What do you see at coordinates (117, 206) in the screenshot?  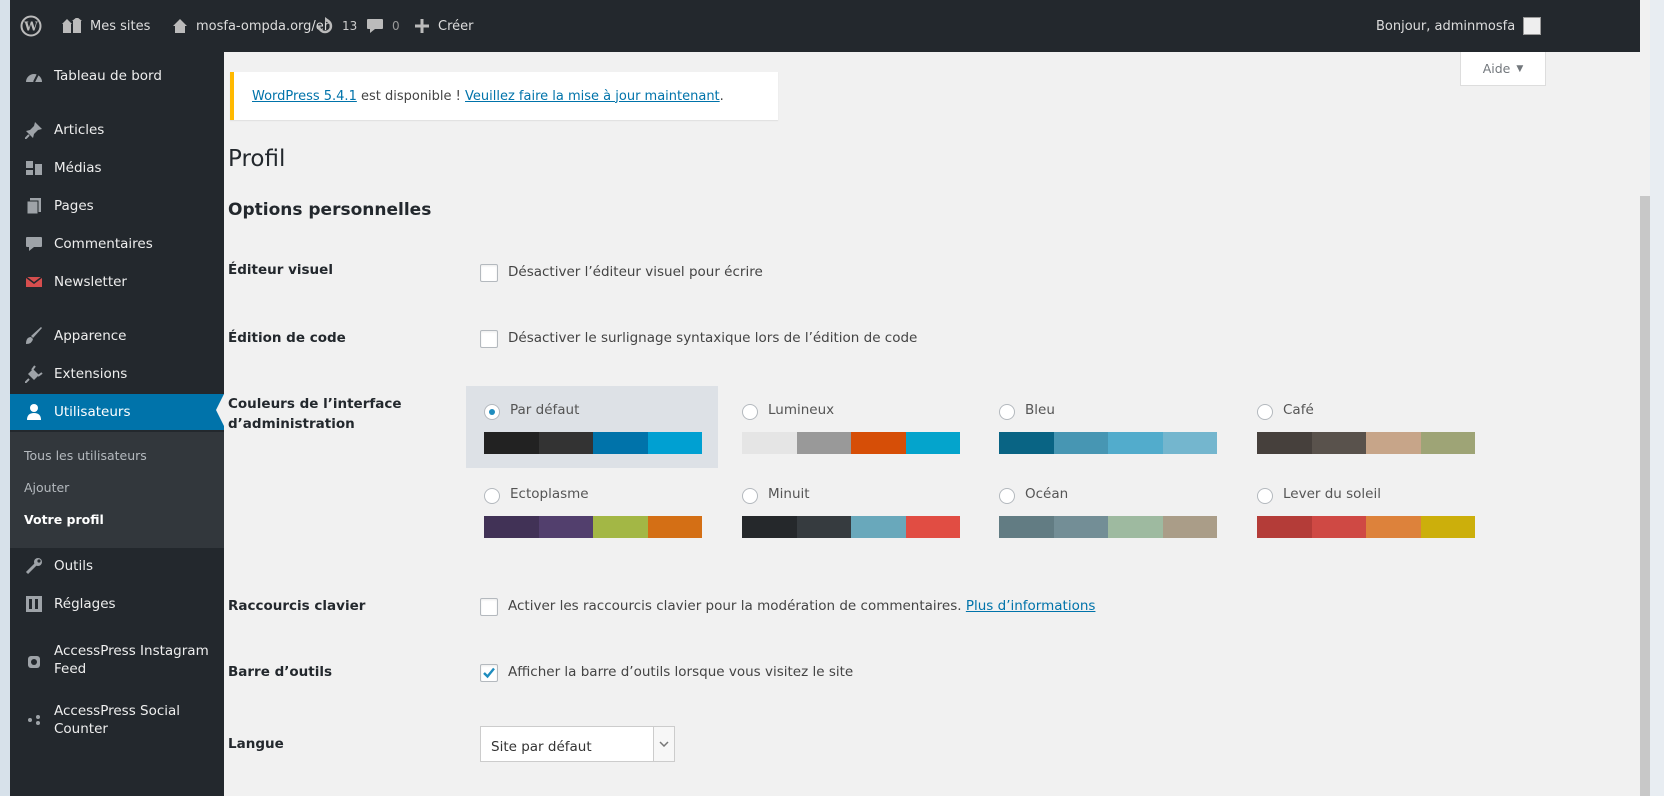 I see `menu-pages: Pages` at bounding box center [117, 206].